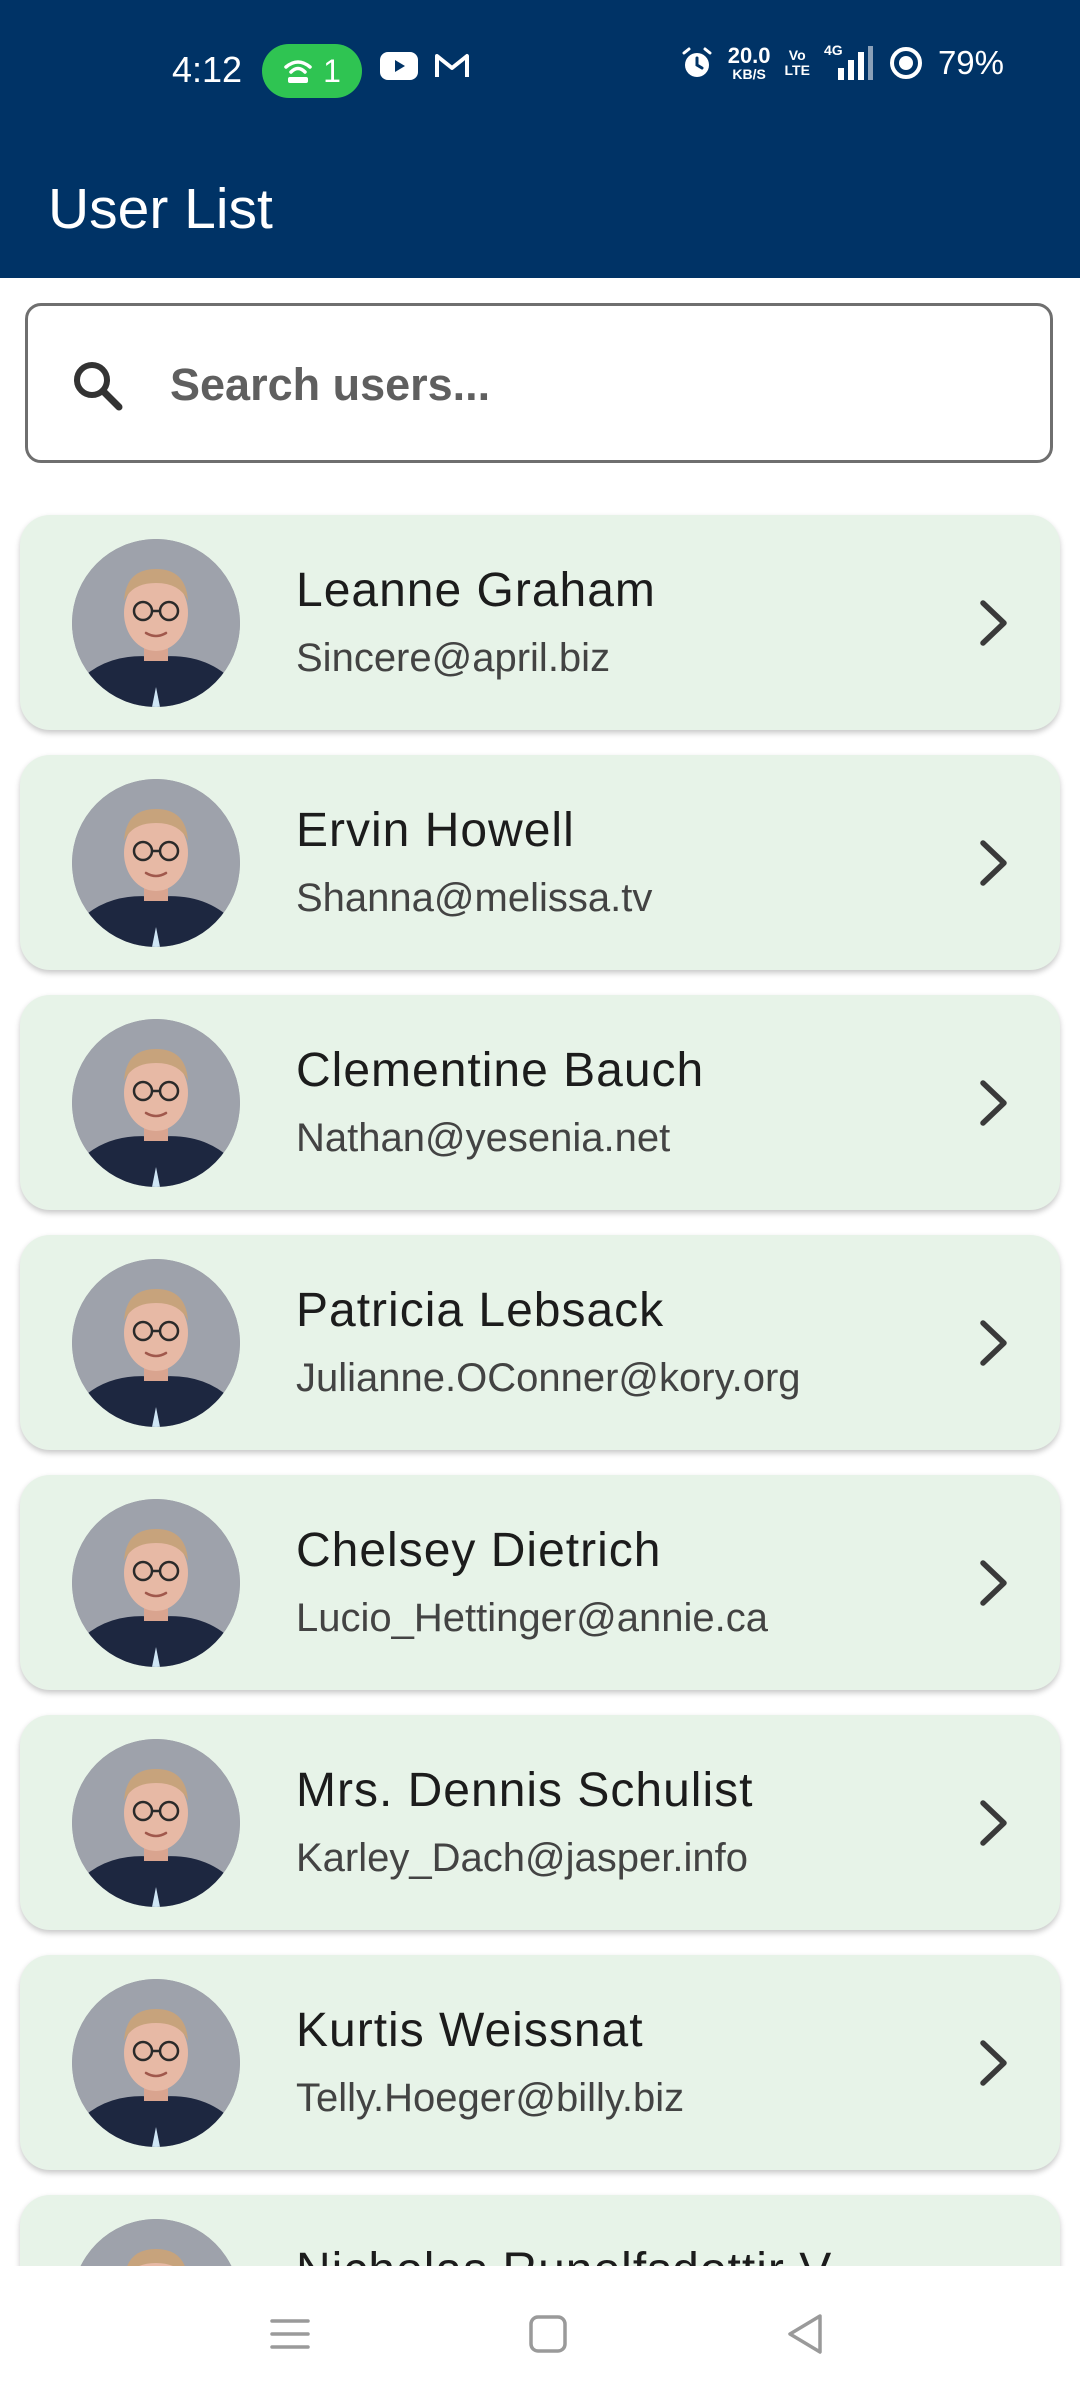 This screenshot has width=1080, height=2400. Describe the element at coordinates (332, 70) in the screenshot. I see `hotspot-count: 1` at that location.